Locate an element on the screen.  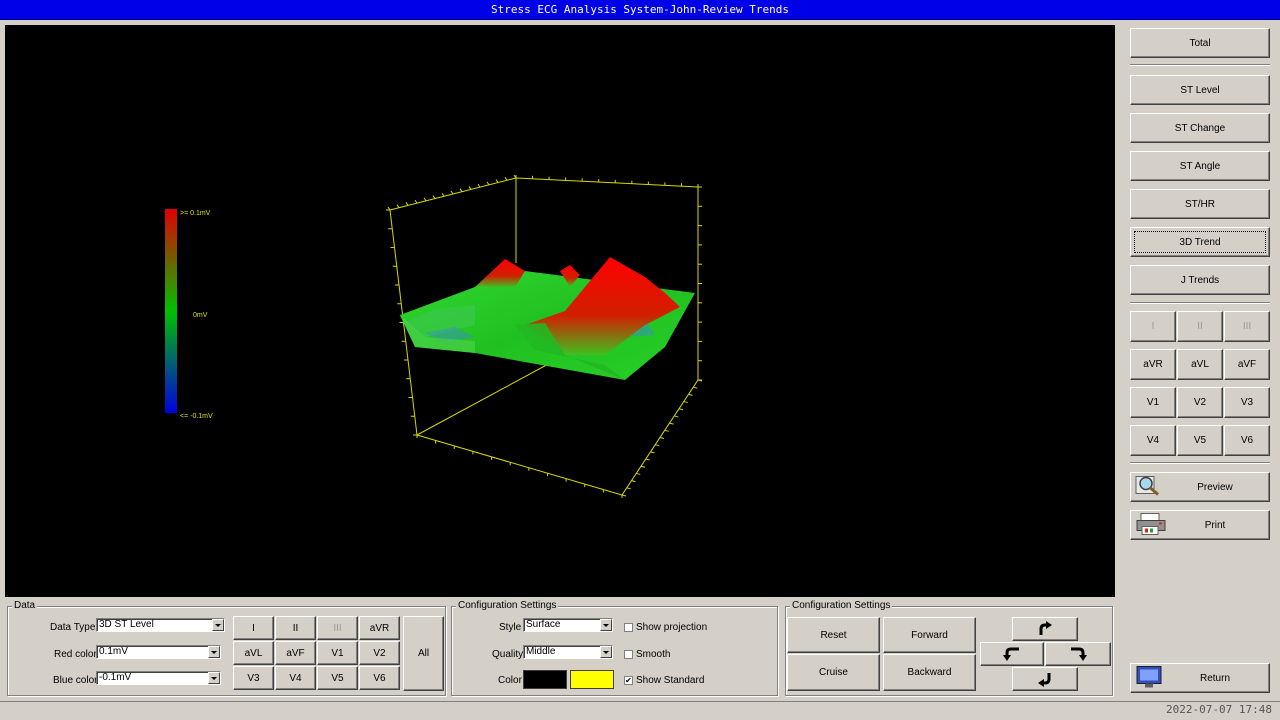
status-datetime: 2022-07-07 17:48 is located at coordinates (1219, 709).